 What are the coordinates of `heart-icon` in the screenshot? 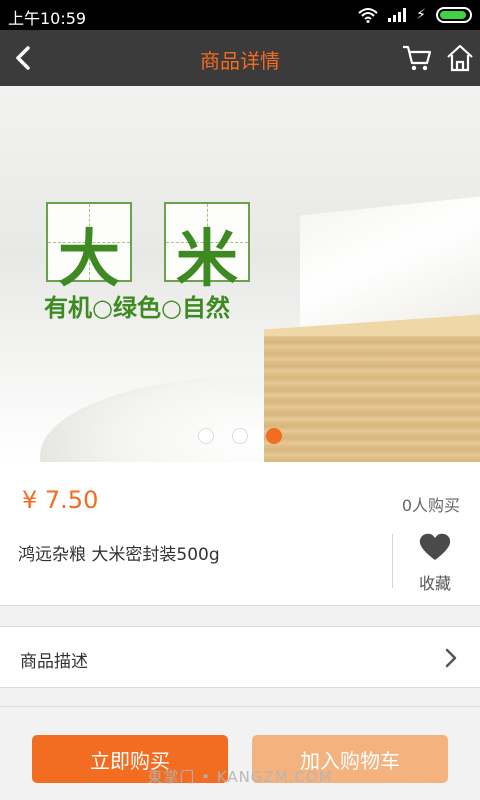 It's located at (435, 546).